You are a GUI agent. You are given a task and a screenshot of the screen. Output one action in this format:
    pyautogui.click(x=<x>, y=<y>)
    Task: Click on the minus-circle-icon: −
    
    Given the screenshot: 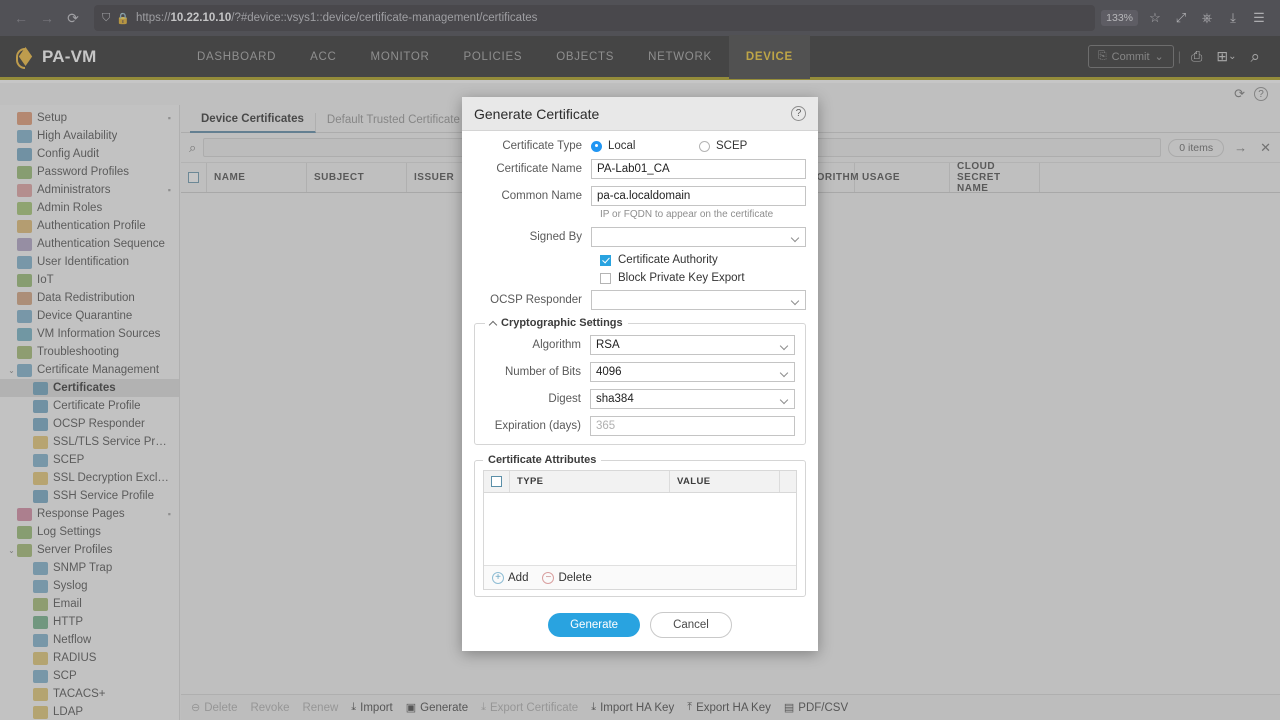 What is the action you would take?
    pyautogui.click(x=548, y=577)
    